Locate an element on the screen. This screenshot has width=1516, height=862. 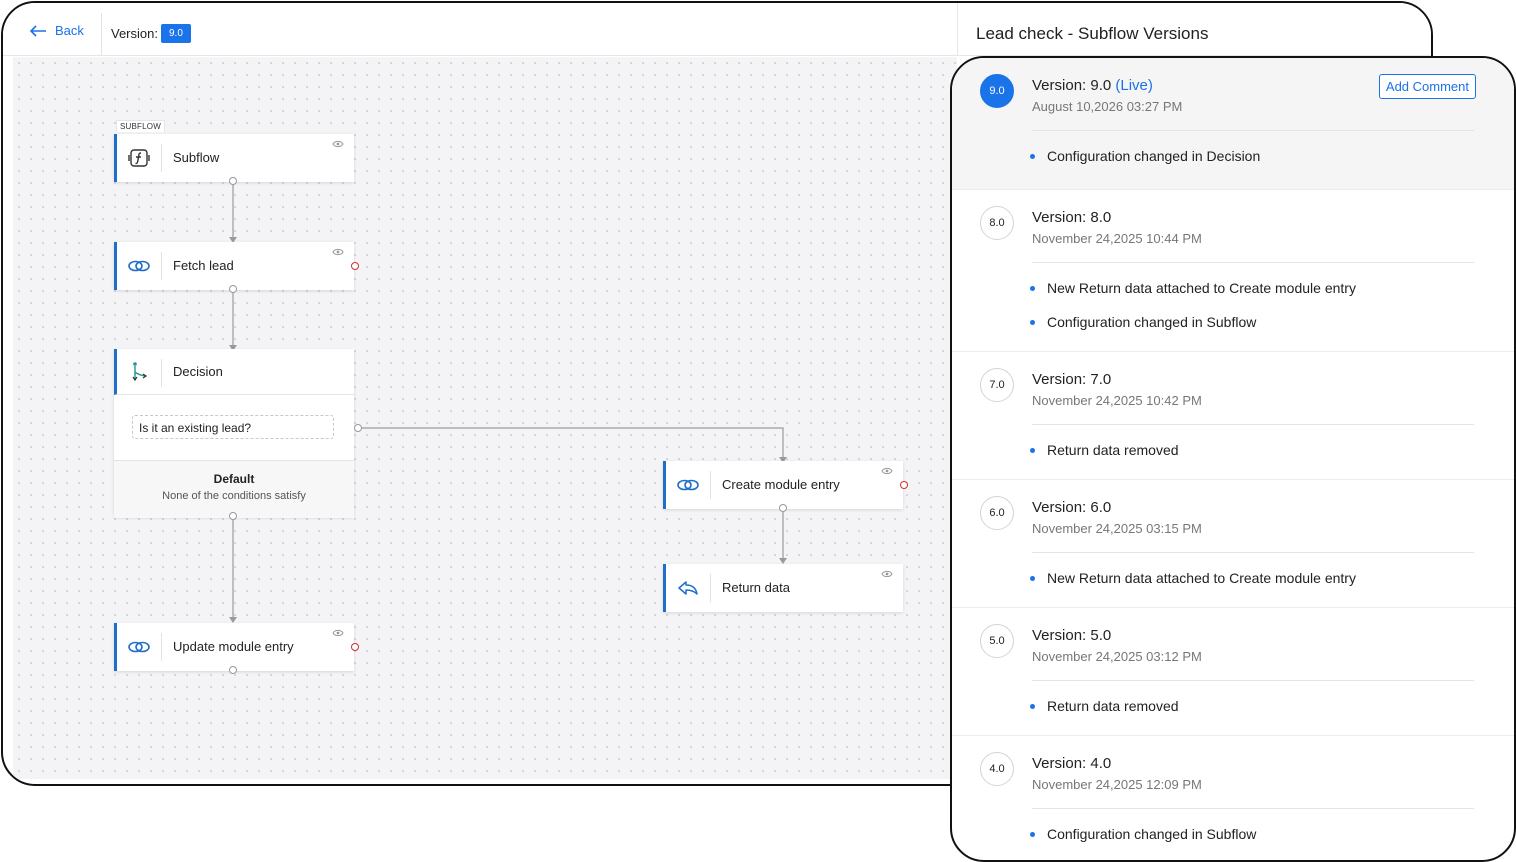
change-list: Configuration changed in Subflow is located at coordinates (1142, 843).